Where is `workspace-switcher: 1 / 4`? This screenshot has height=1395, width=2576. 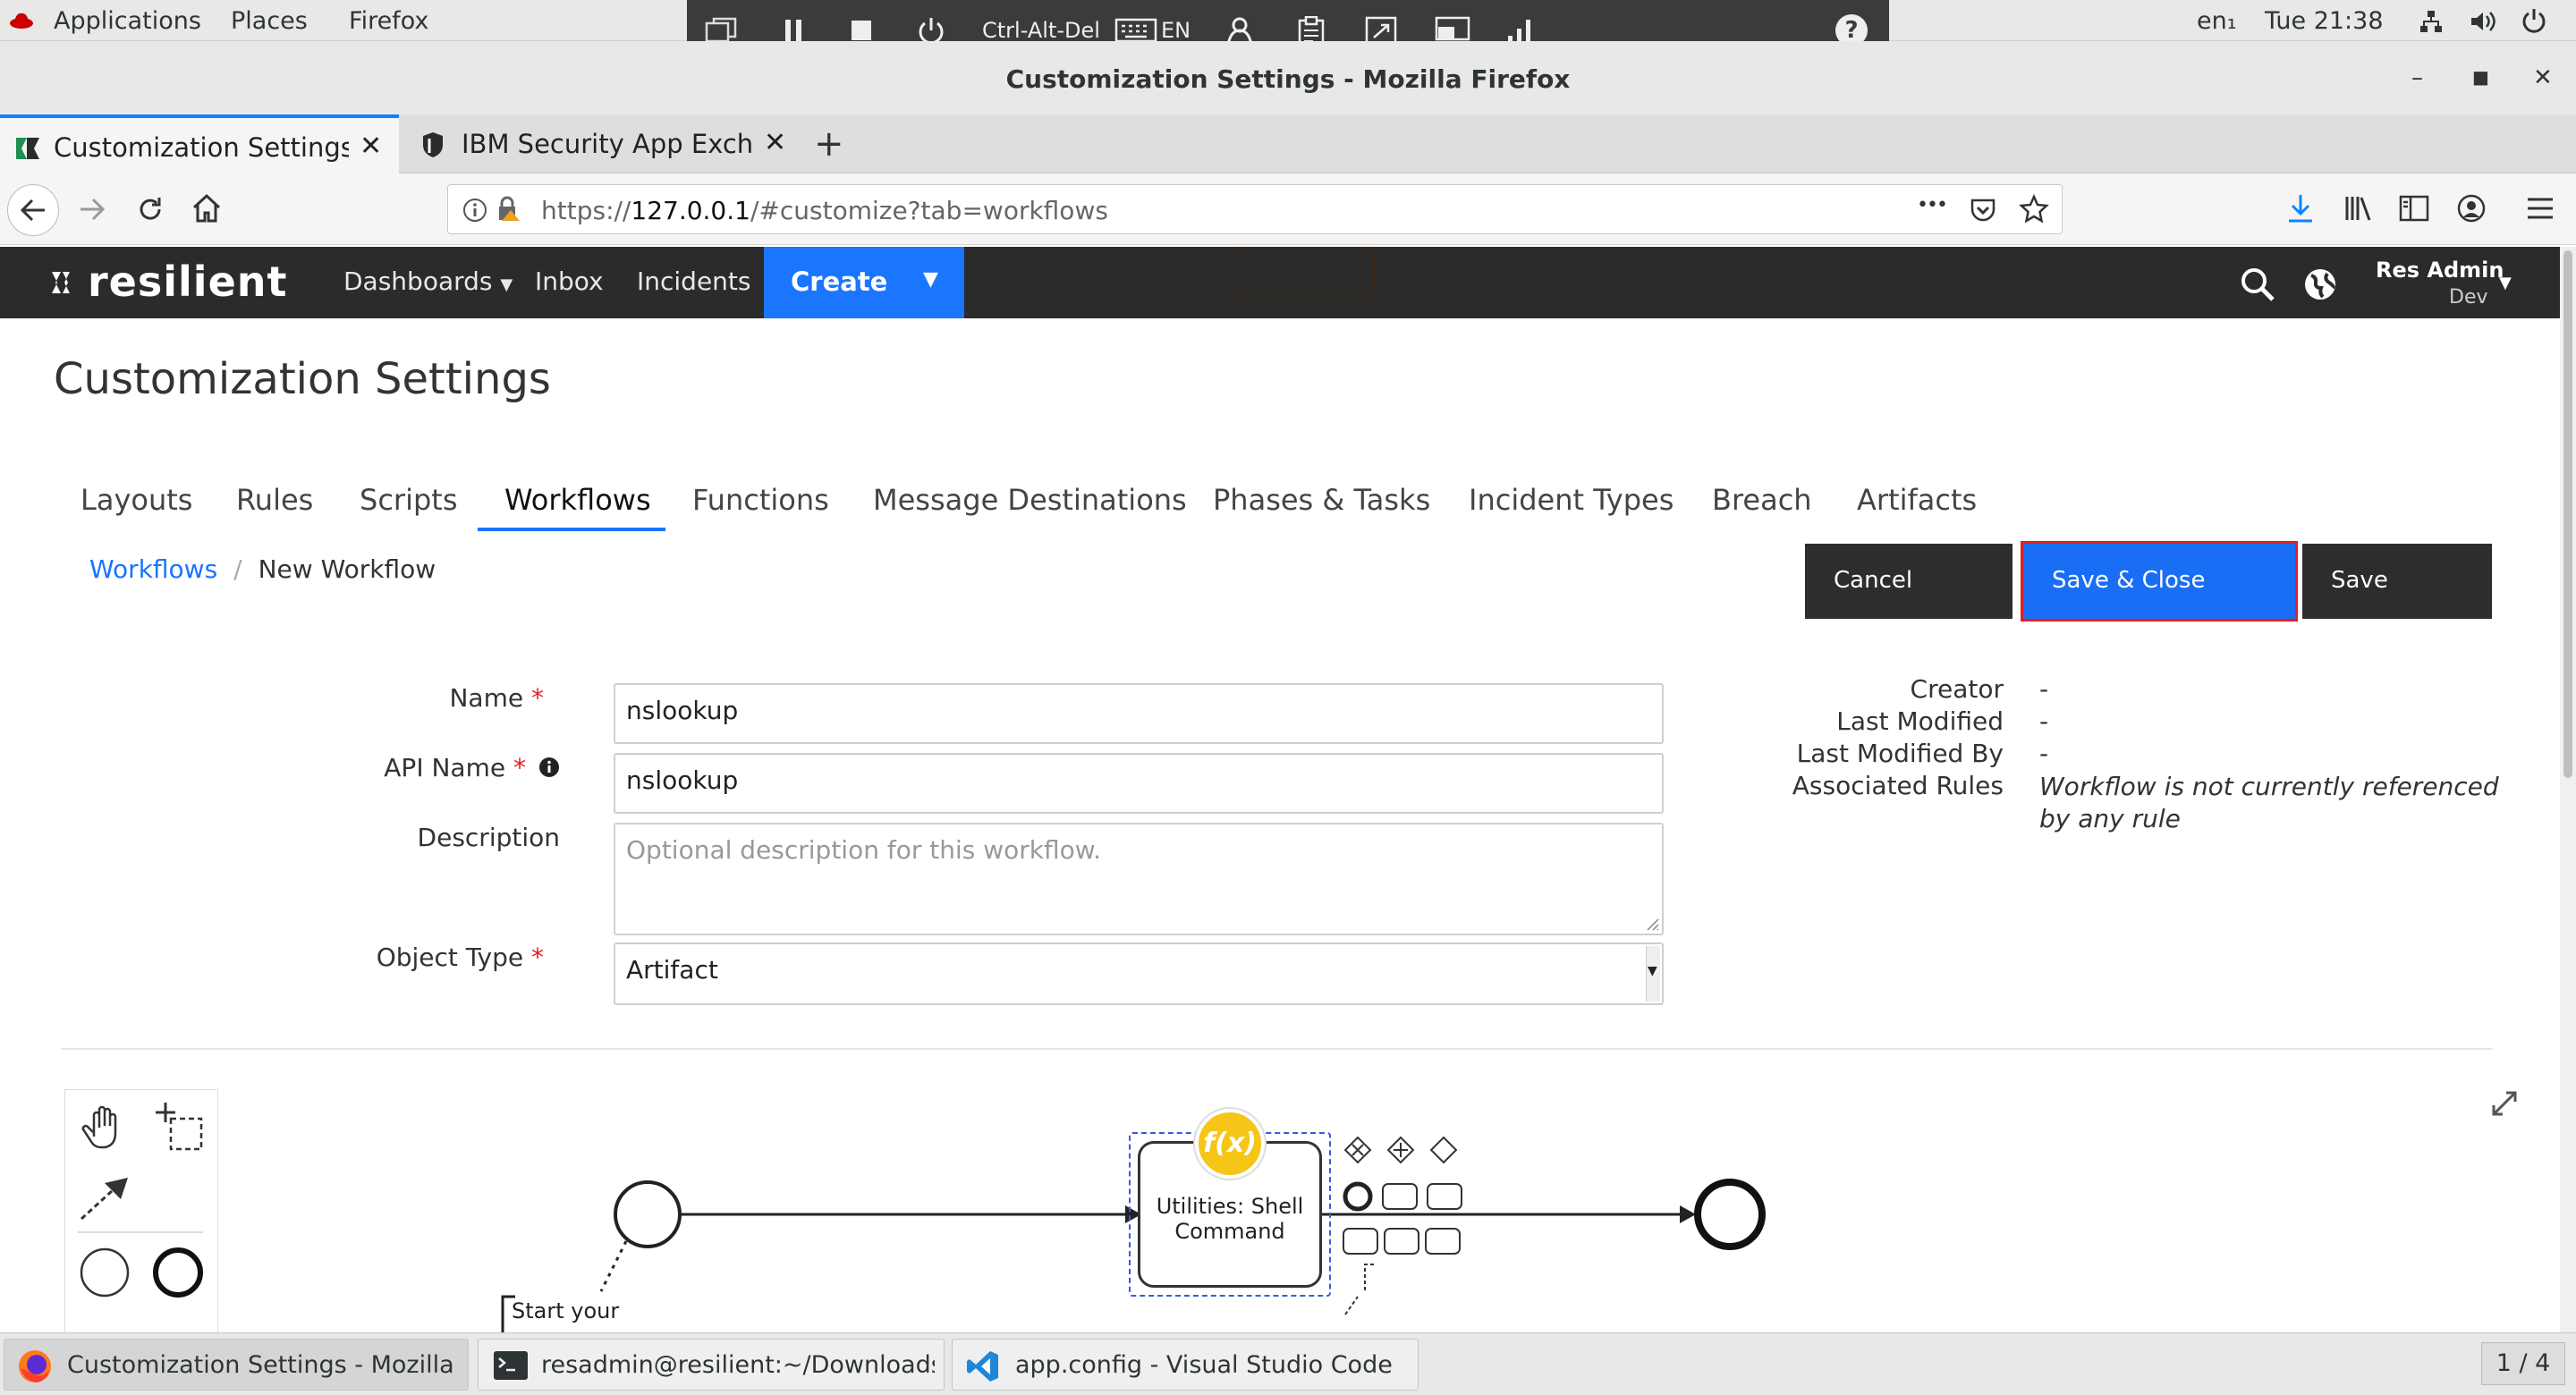 workspace-switcher: 1 / 4 is located at coordinates (2523, 1363).